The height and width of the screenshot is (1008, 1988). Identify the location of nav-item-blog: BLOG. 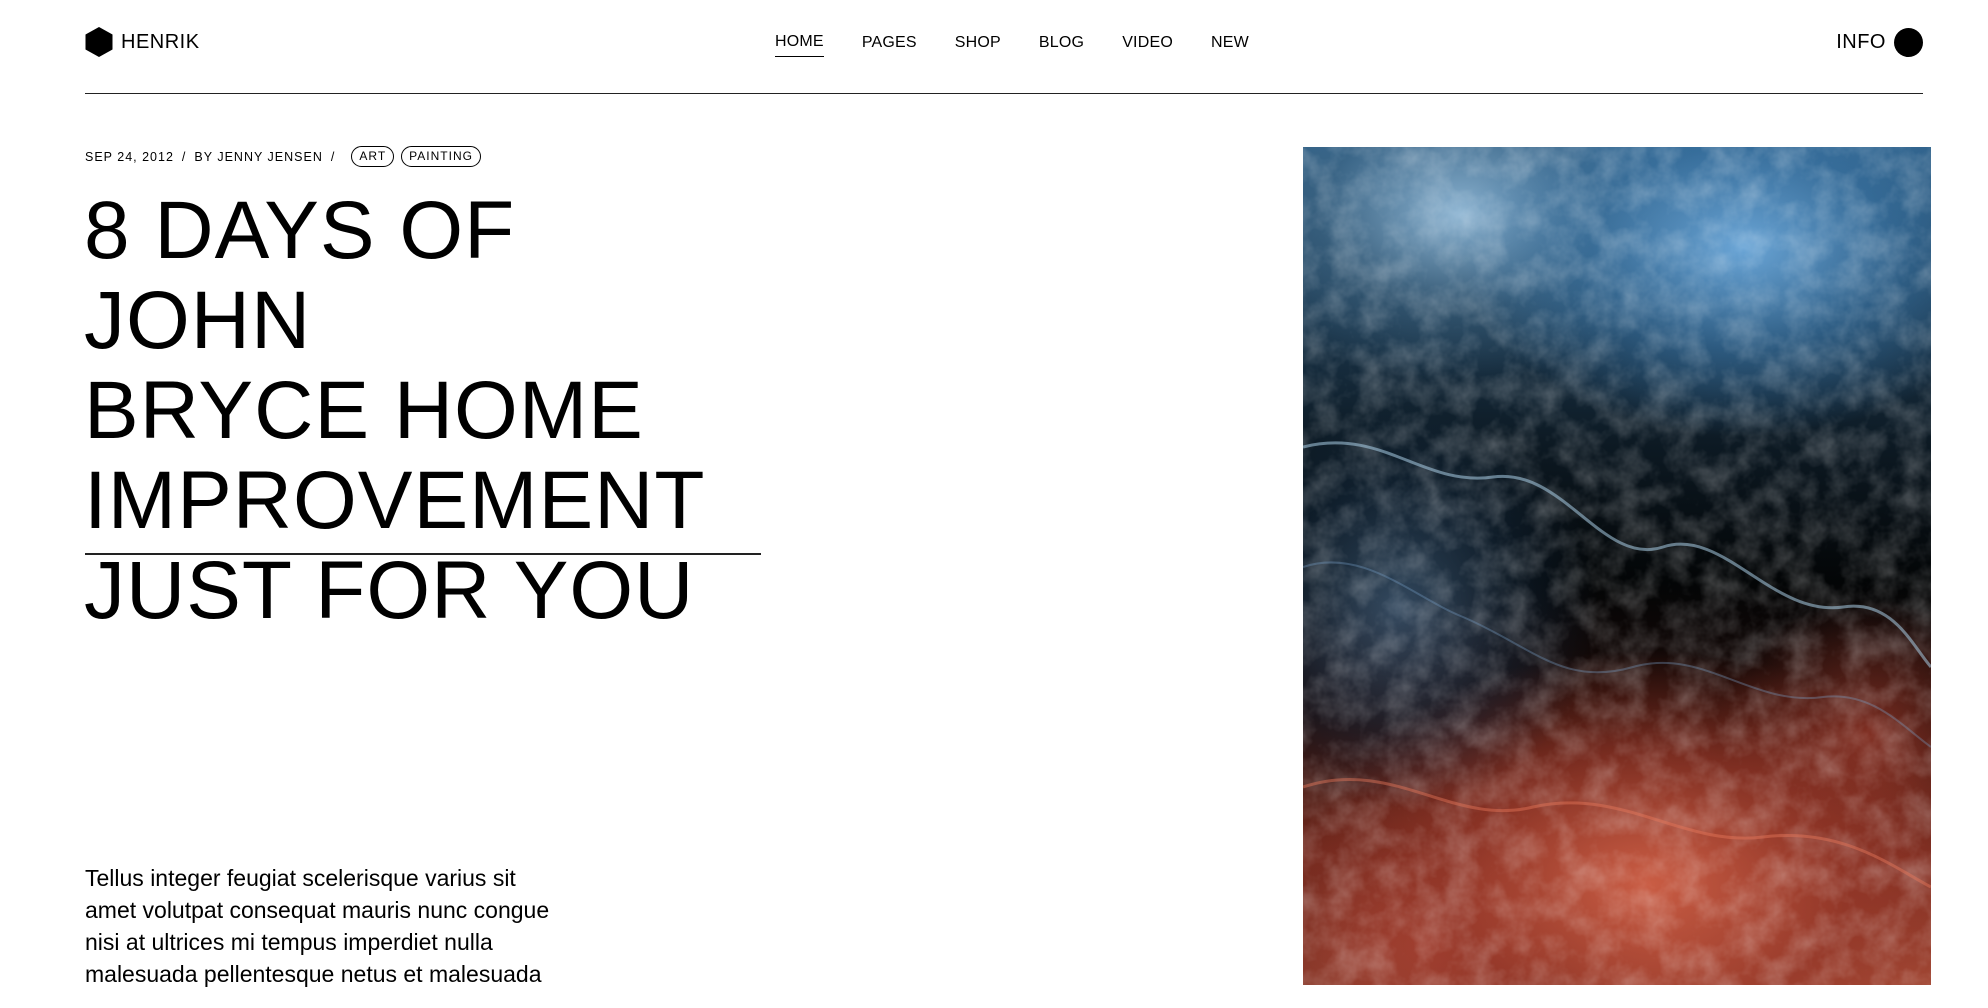
(1061, 44).